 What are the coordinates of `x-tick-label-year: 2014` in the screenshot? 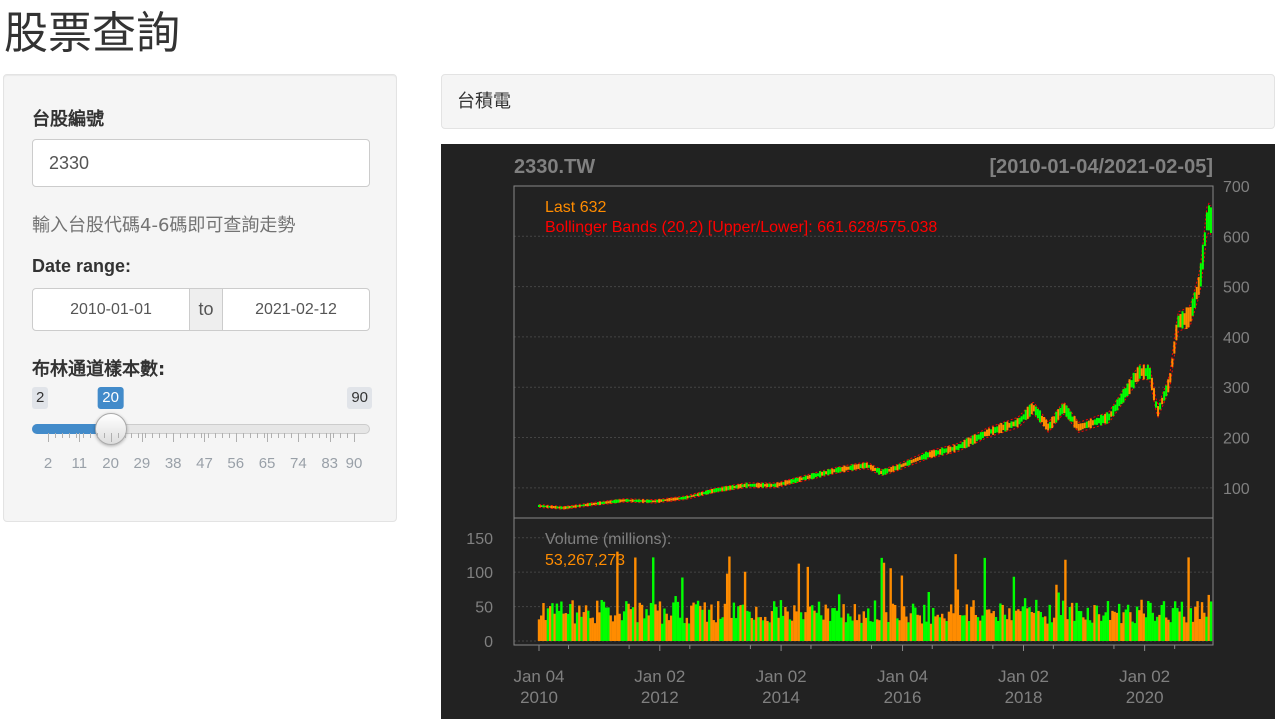 It's located at (781, 697).